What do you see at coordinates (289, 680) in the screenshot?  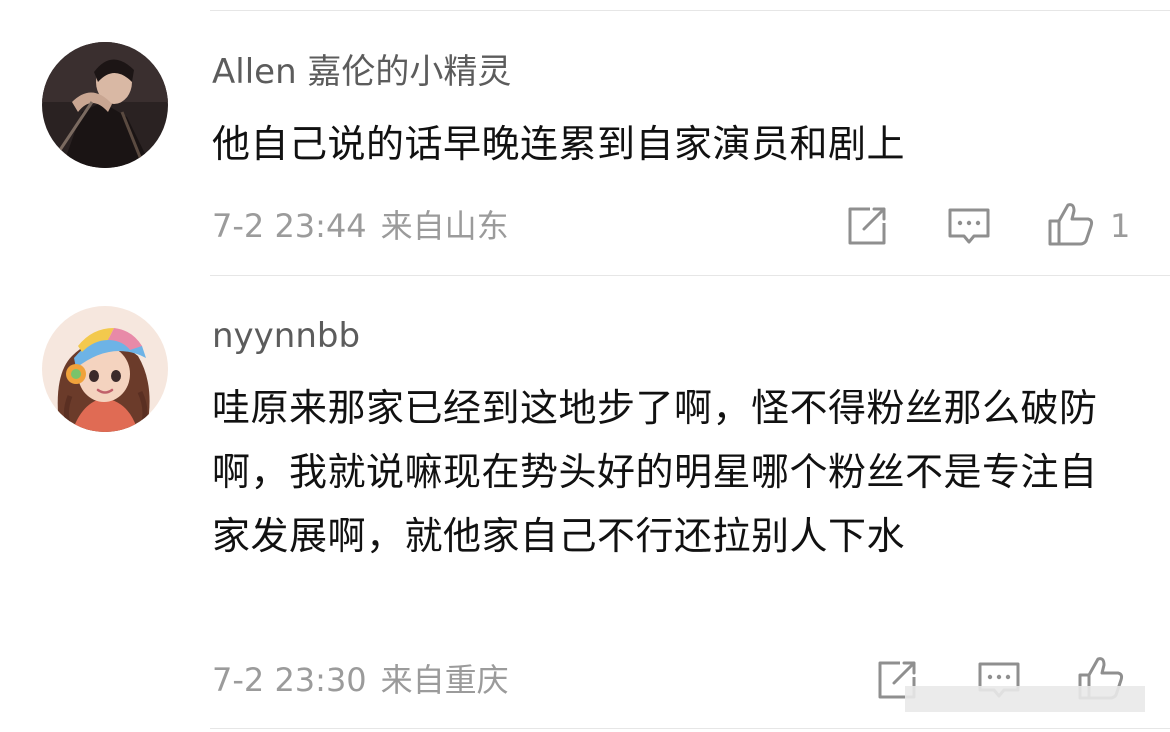 I see `comment-date: 7-2 23:30` at bounding box center [289, 680].